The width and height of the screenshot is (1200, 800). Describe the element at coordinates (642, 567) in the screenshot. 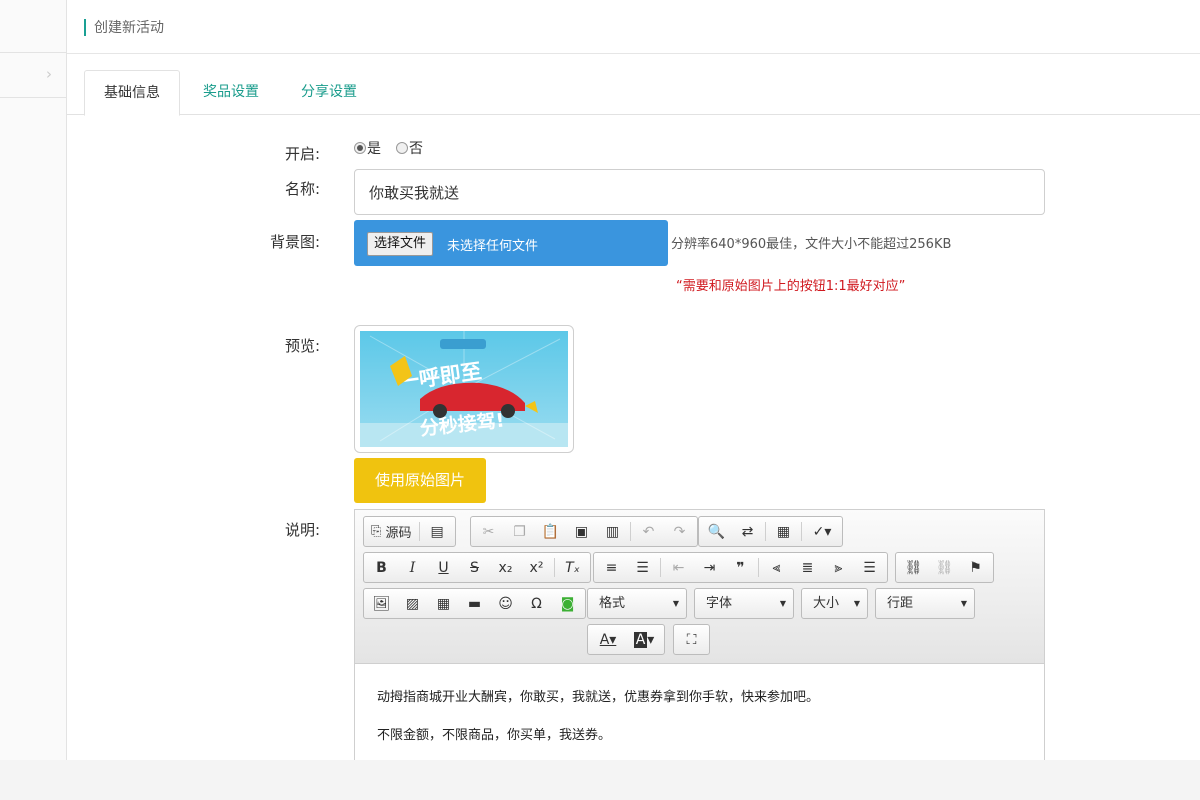

I see `bulleted-list-icon: ☰` at that location.